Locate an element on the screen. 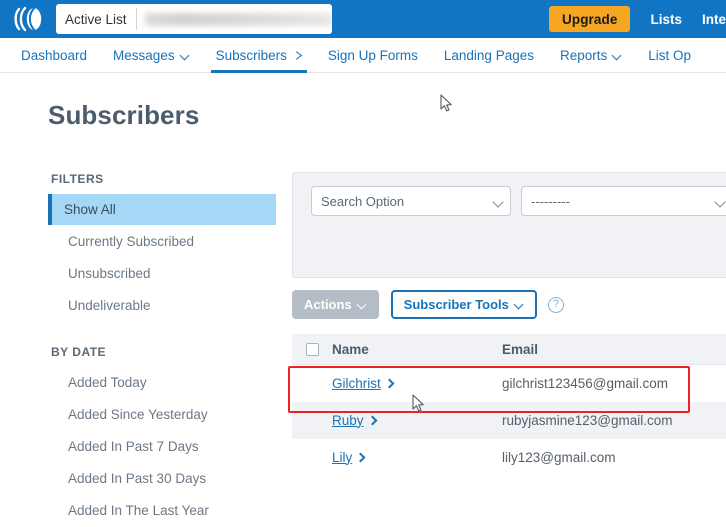  nav-list-options-label: List Op is located at coordinates (670, 55).